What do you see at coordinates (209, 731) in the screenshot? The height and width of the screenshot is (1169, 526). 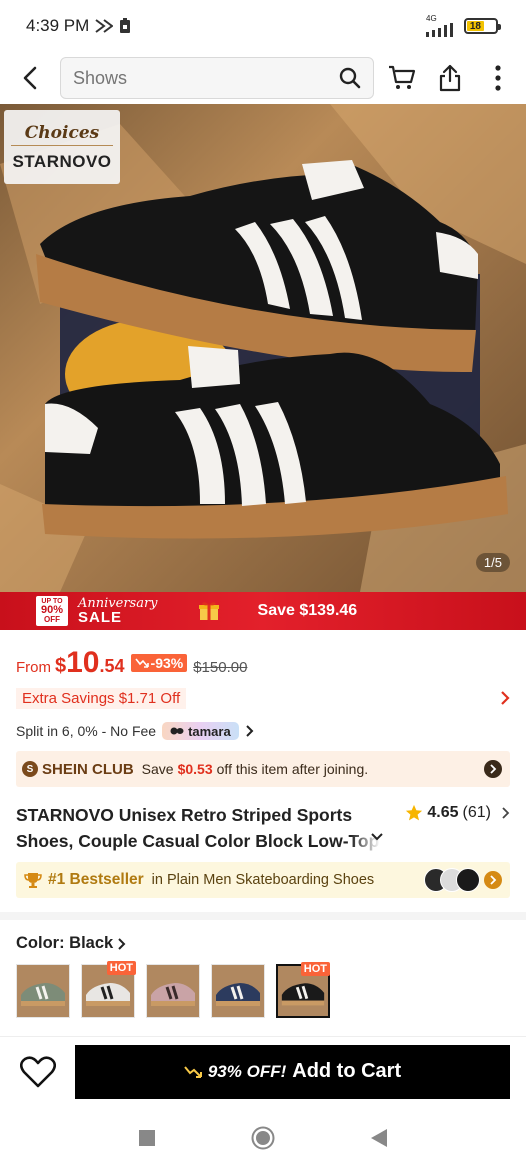 I see `tamara-label: tamara` at bounding box center [209, 731].